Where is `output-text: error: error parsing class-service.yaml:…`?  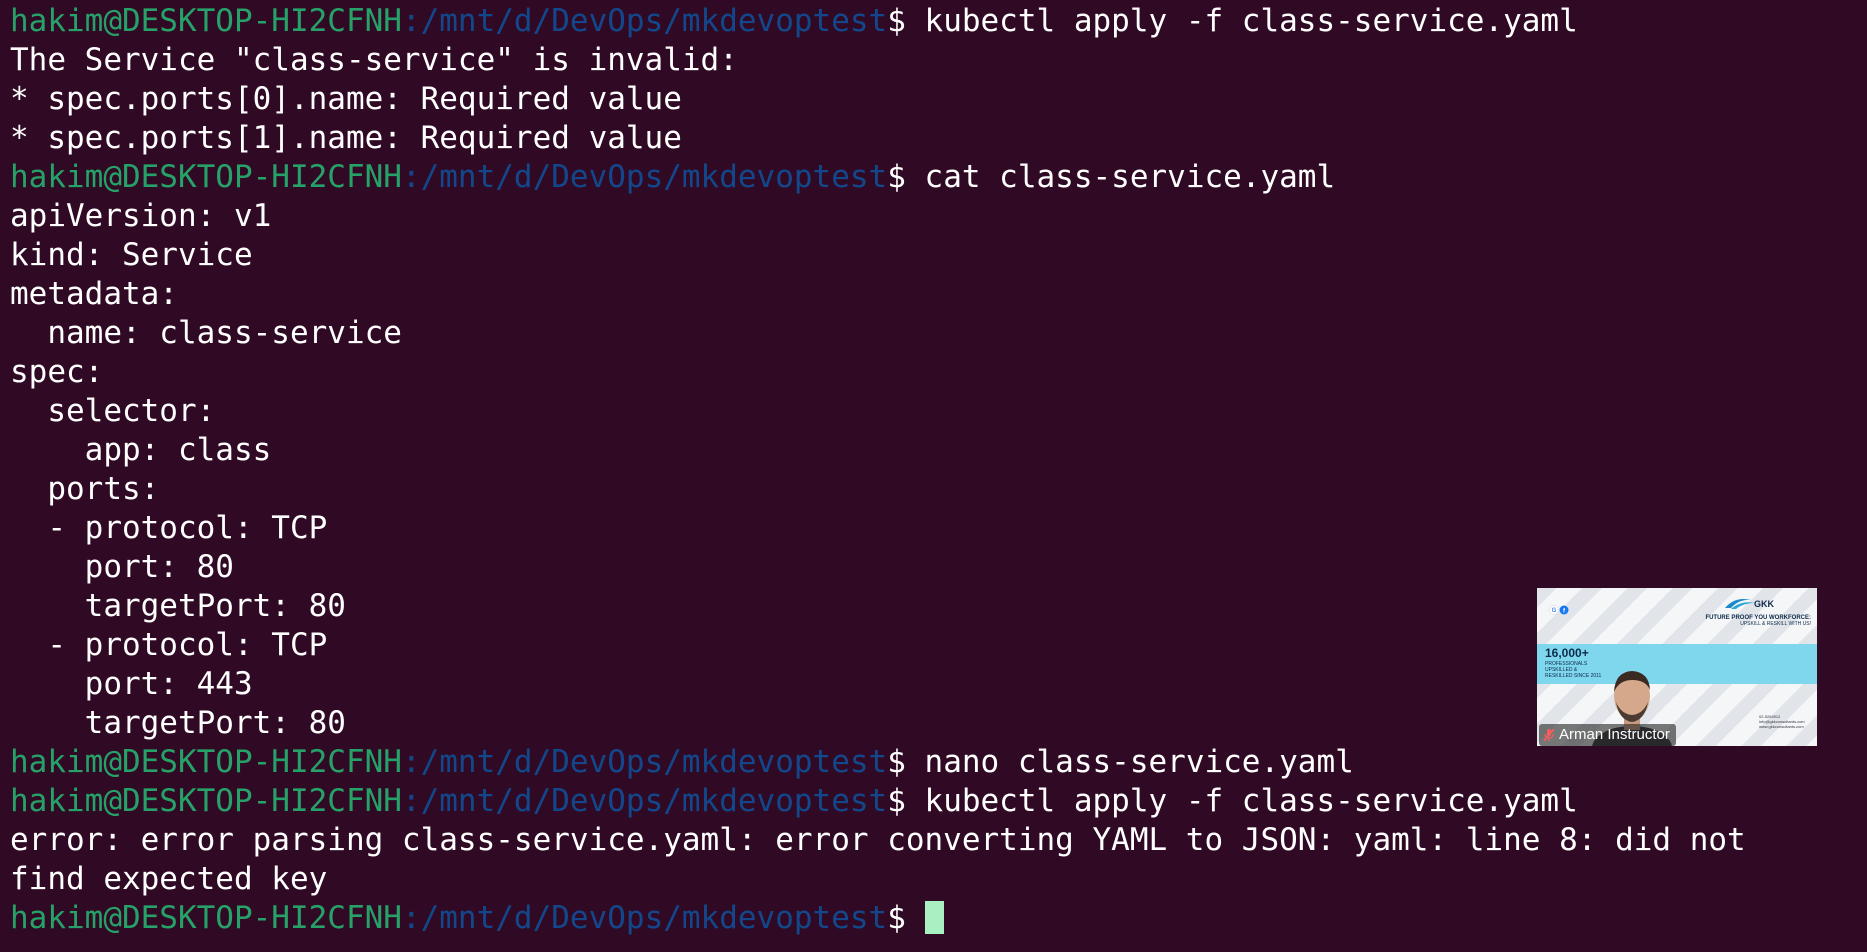 output-text: error: error parsing class-service.yaml:… is located at coordinates (878, 840).